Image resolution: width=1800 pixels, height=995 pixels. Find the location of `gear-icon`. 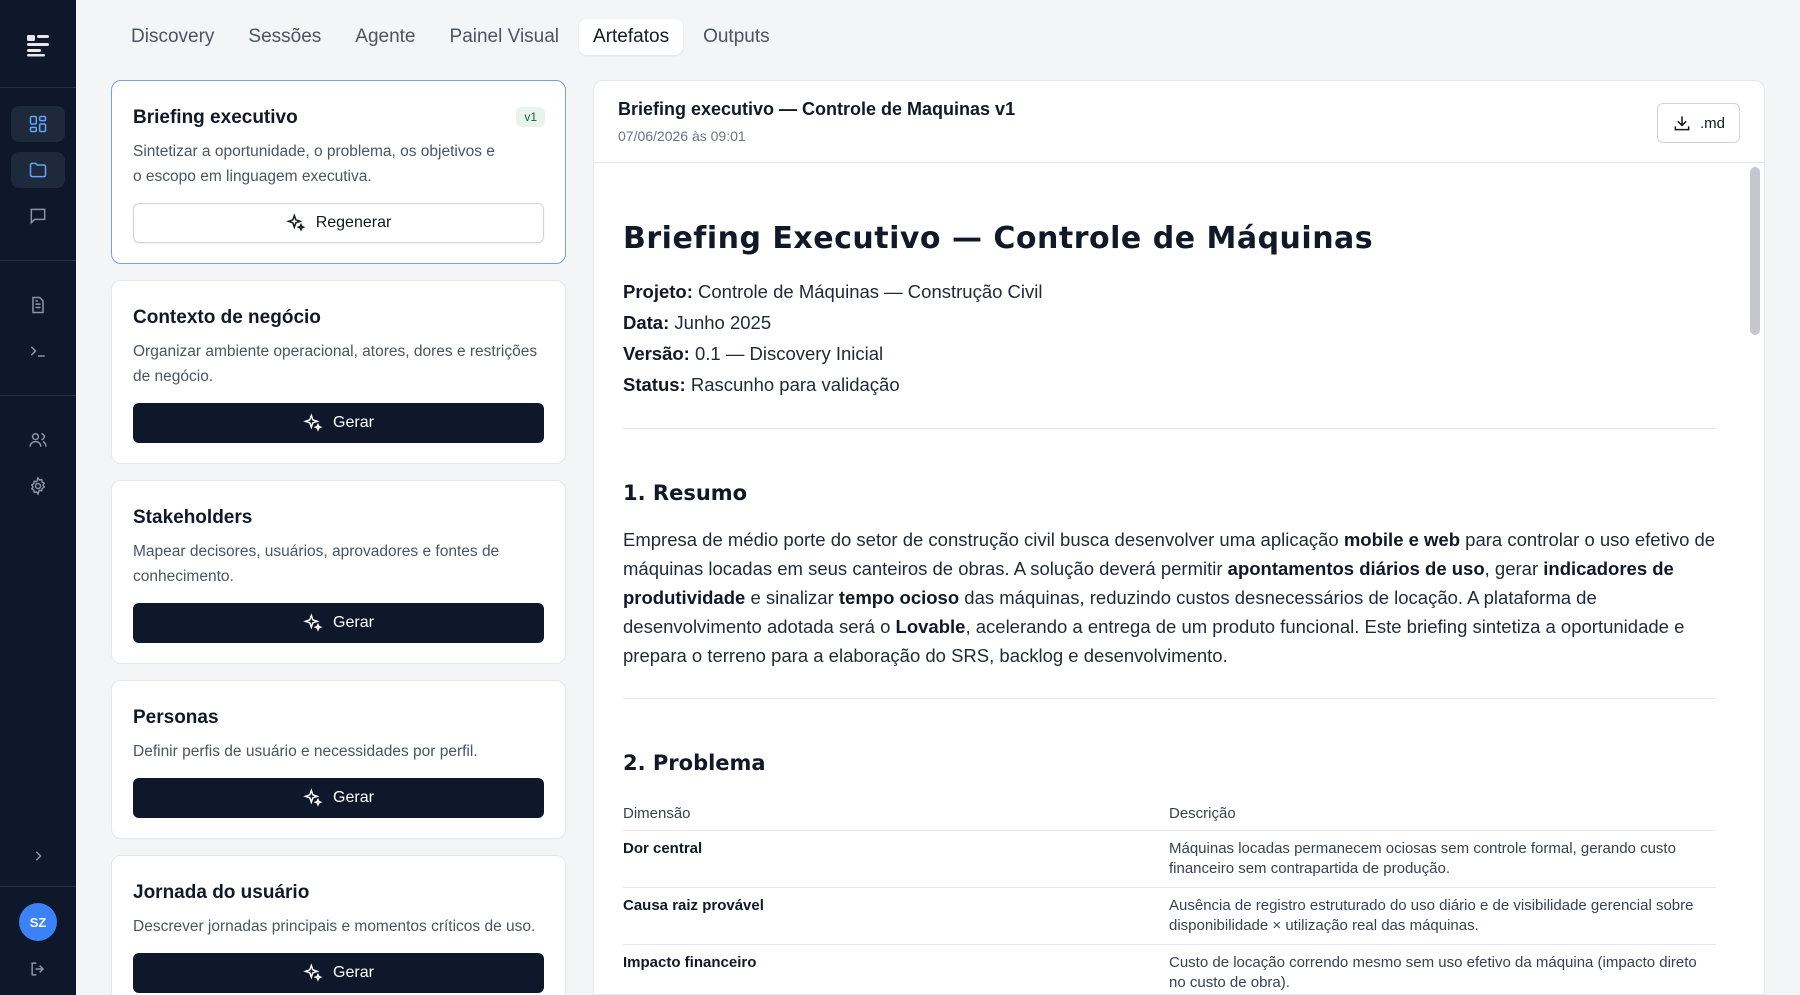

gear-icon is located at coordinates (38, 486).